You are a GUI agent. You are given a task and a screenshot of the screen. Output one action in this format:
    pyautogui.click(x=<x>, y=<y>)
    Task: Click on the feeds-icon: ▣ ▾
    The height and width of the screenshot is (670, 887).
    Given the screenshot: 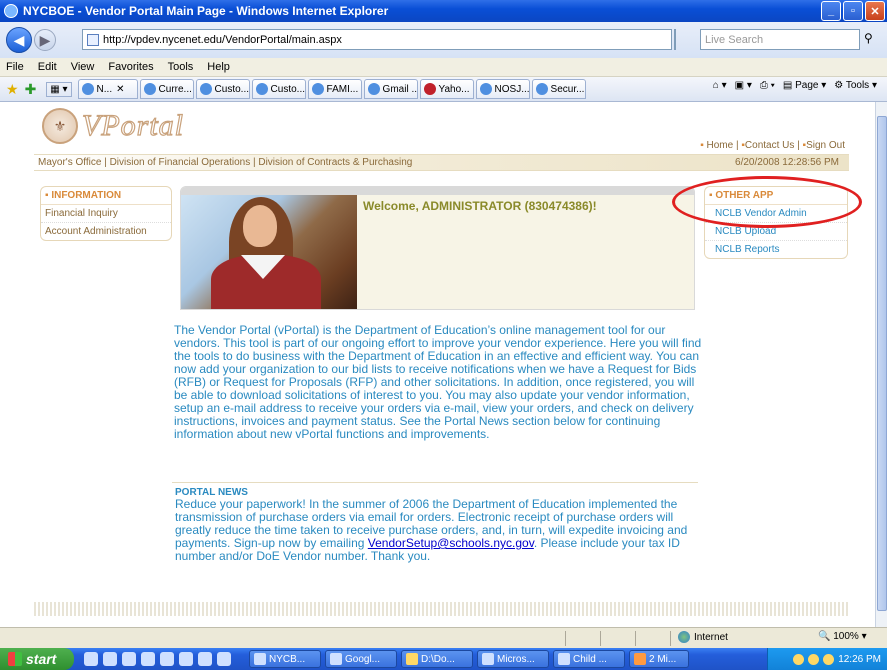 What is the action you would take?
    pyautogui.click(x=743, y=85)
    